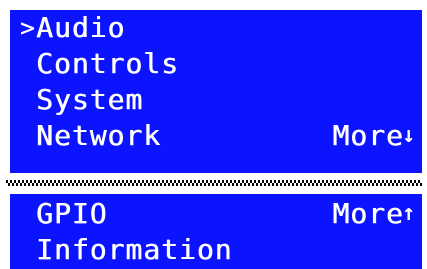  What do you see at coordinates (218, 28) in the screenshot?
I see `menu-item-audio: > Audio` at bounding box center [218, 28].